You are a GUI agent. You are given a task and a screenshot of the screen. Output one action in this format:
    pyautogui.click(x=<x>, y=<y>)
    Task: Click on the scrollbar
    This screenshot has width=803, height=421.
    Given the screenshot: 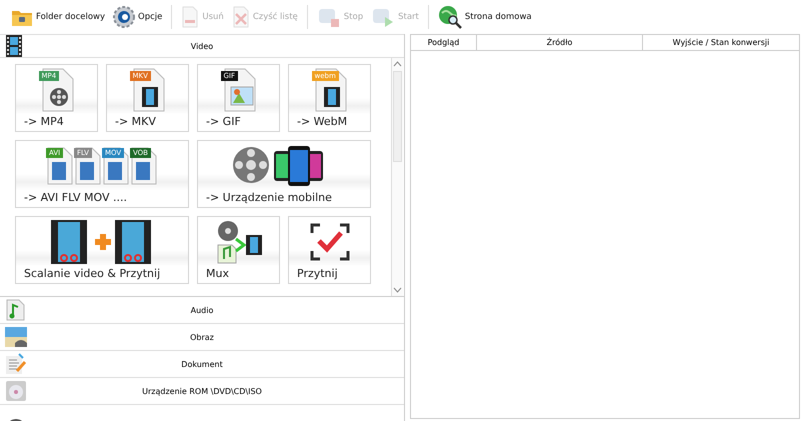 What is the action you would take?
    pyautogui.click(x=397, y=177)
    